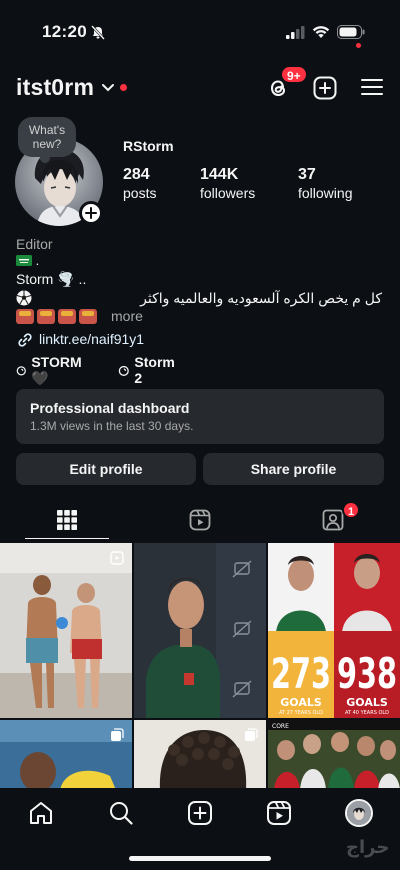 This screenshot has width=400, height=870. What do you see at coordinates (367, 702) in the screenshot?
I see `post-goals-2: GOALS` at bounding box center [367, 702].